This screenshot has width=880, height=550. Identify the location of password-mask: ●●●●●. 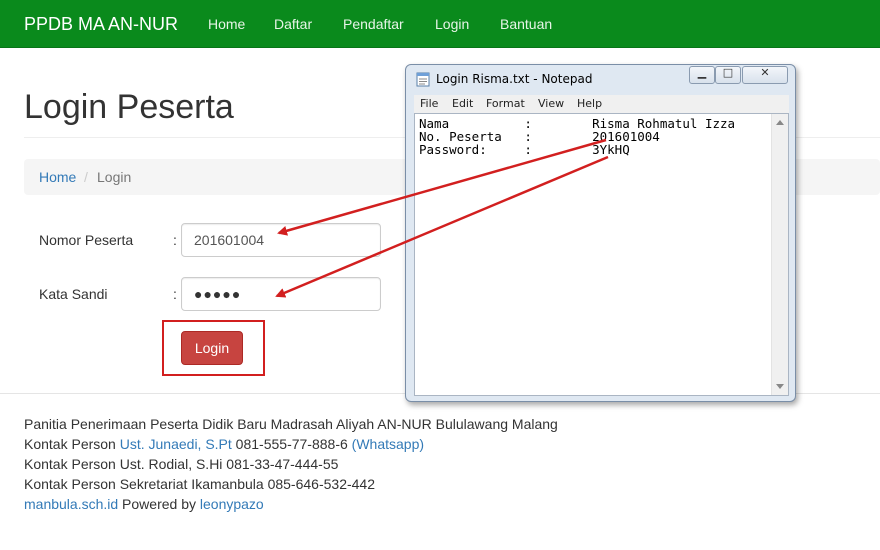
(218, 294).